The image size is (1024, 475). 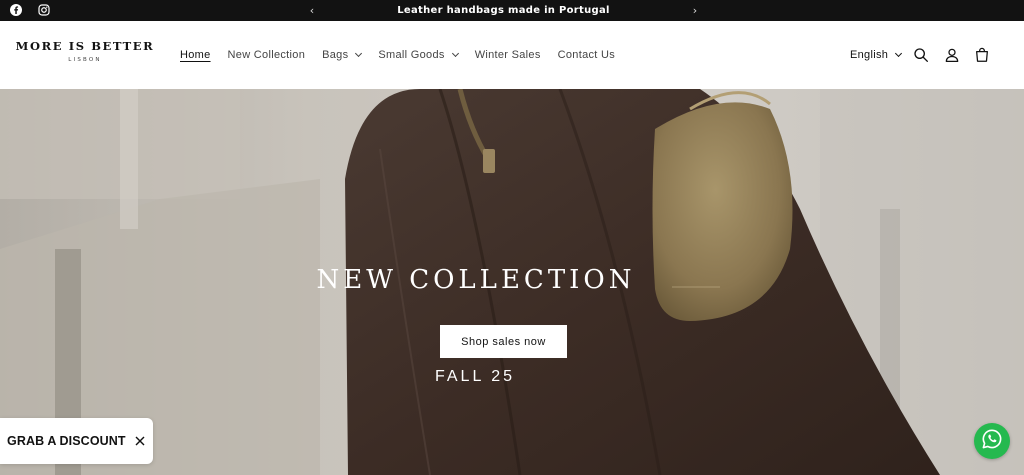 I want to click on discount-popup: GRAB A DISCOUNT, so click(x=76, y=441).